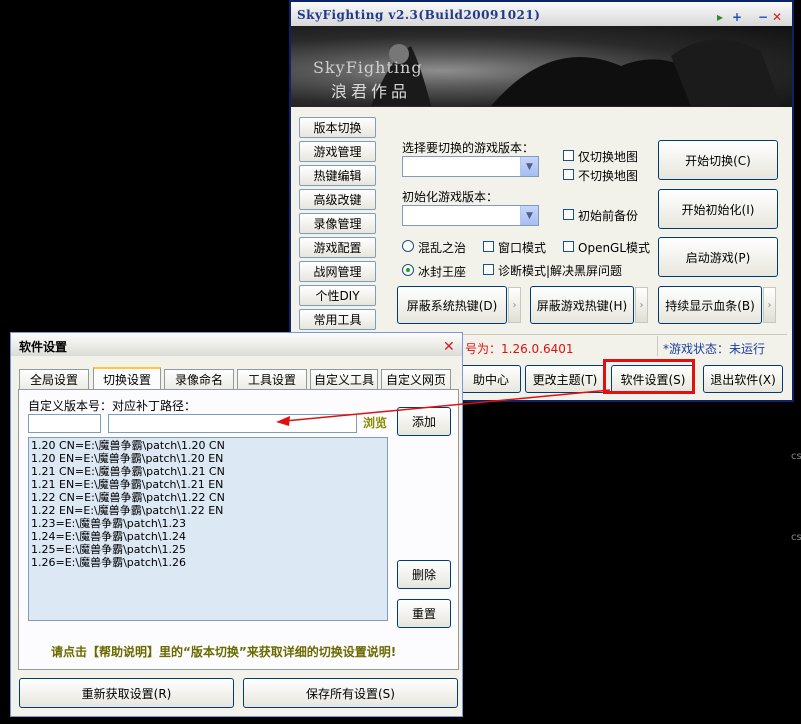  What do you see at coordinates (442, 248) in the screenshot?
I see `chaos-label: 混乱之治` at bounding box center [442, 248].